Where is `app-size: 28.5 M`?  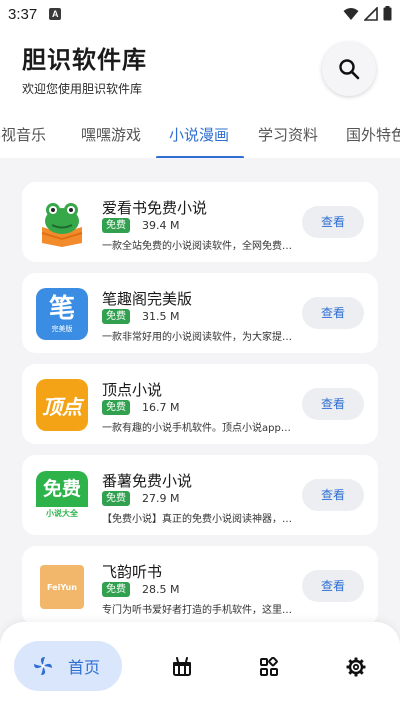 app-size: 28.5 M is located at coordinates (161, 589).